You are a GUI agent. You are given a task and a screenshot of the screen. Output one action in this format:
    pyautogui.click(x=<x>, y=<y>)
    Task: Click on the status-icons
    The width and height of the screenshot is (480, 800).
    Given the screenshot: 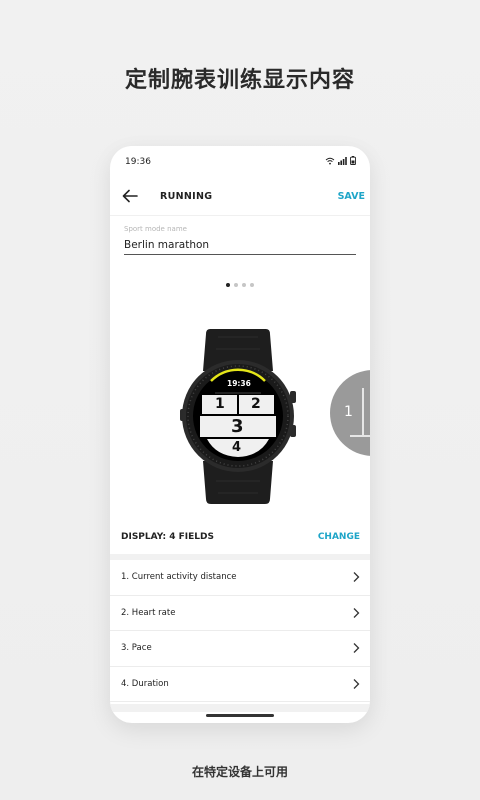 What is the action you would take?
    pyautogui.click(x=340, y=160)
    